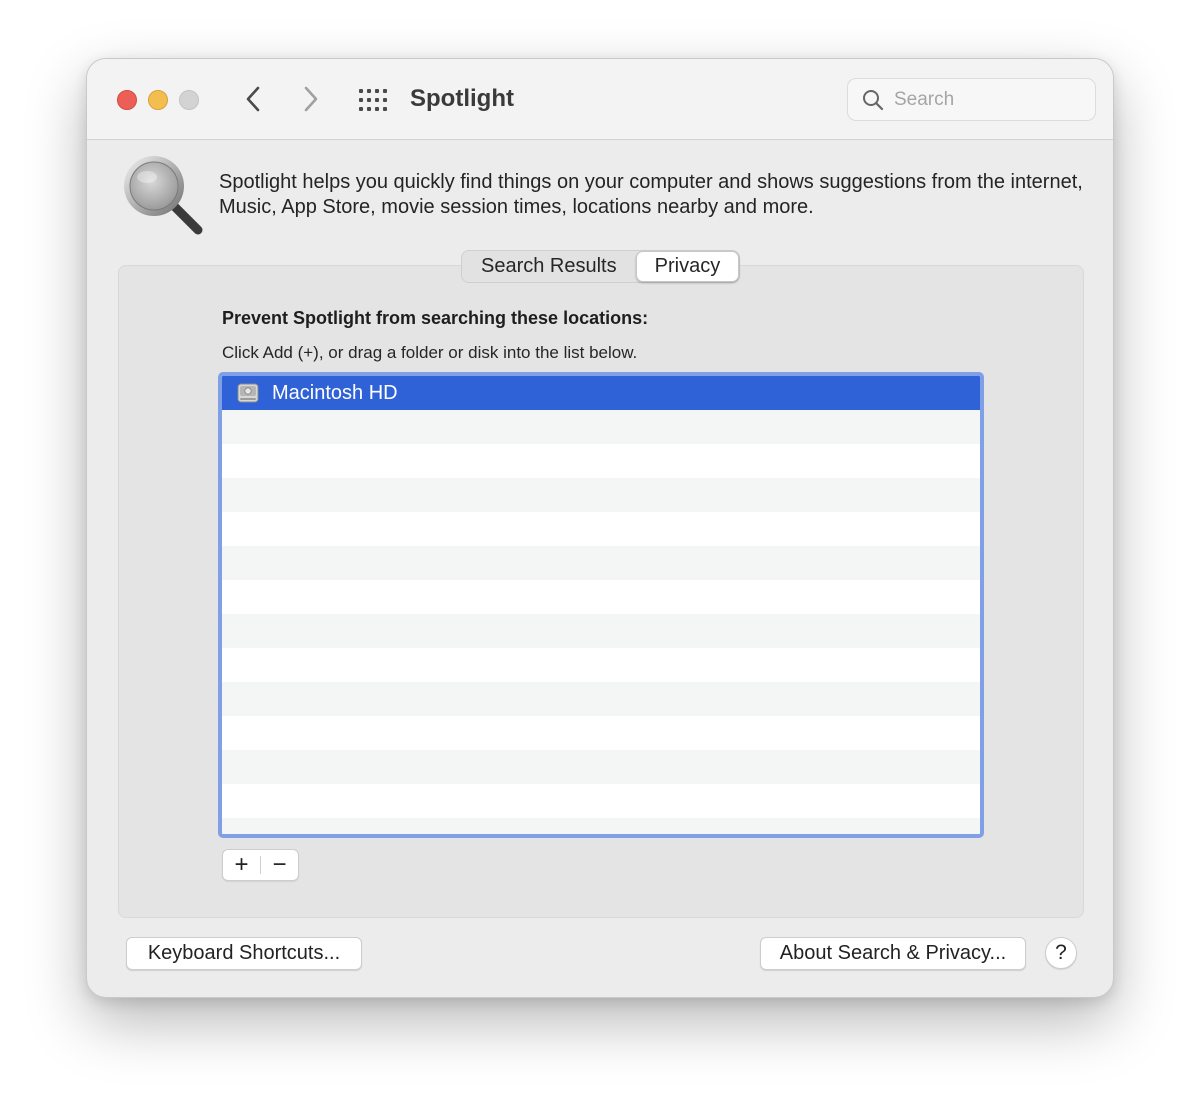  What do you see at coordinates (687, 266) in the screenshot?
I see `tab-privacy: Privacy` at bounding box center [687, 266].